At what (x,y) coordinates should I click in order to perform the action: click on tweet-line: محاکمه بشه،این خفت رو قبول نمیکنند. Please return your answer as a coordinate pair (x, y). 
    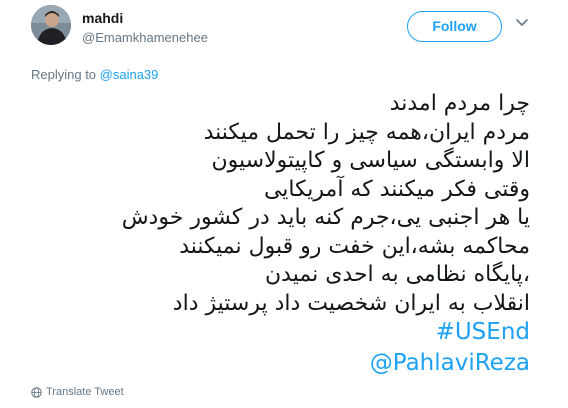
    Looking at the image, I should click on (354, 246).